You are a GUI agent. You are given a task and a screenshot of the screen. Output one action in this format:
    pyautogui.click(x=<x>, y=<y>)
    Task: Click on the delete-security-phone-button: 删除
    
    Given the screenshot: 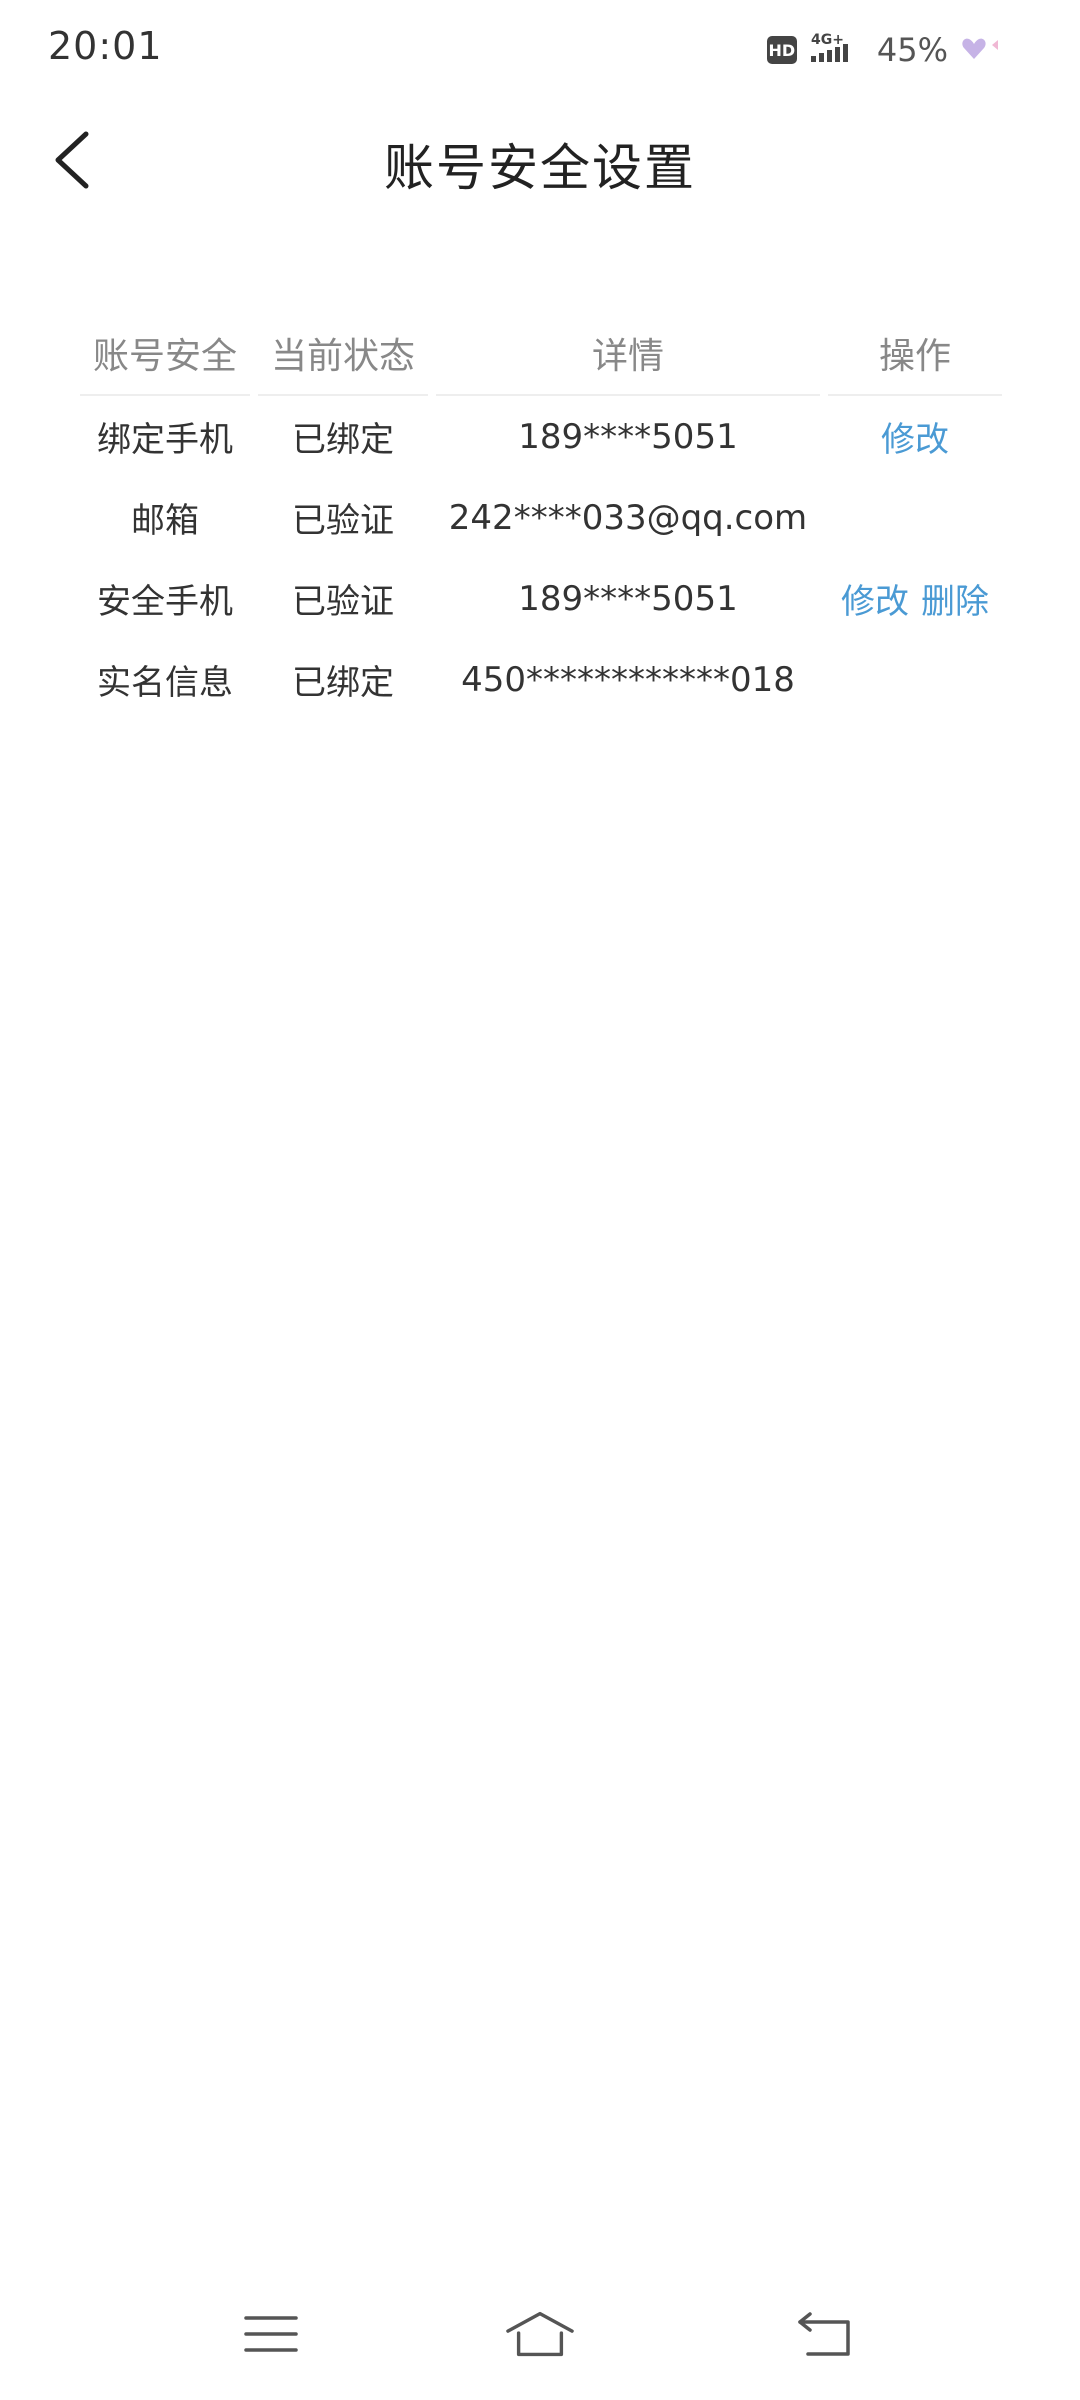 What is the action you would take?
    pyautogui.click(x=955, y=598)
    